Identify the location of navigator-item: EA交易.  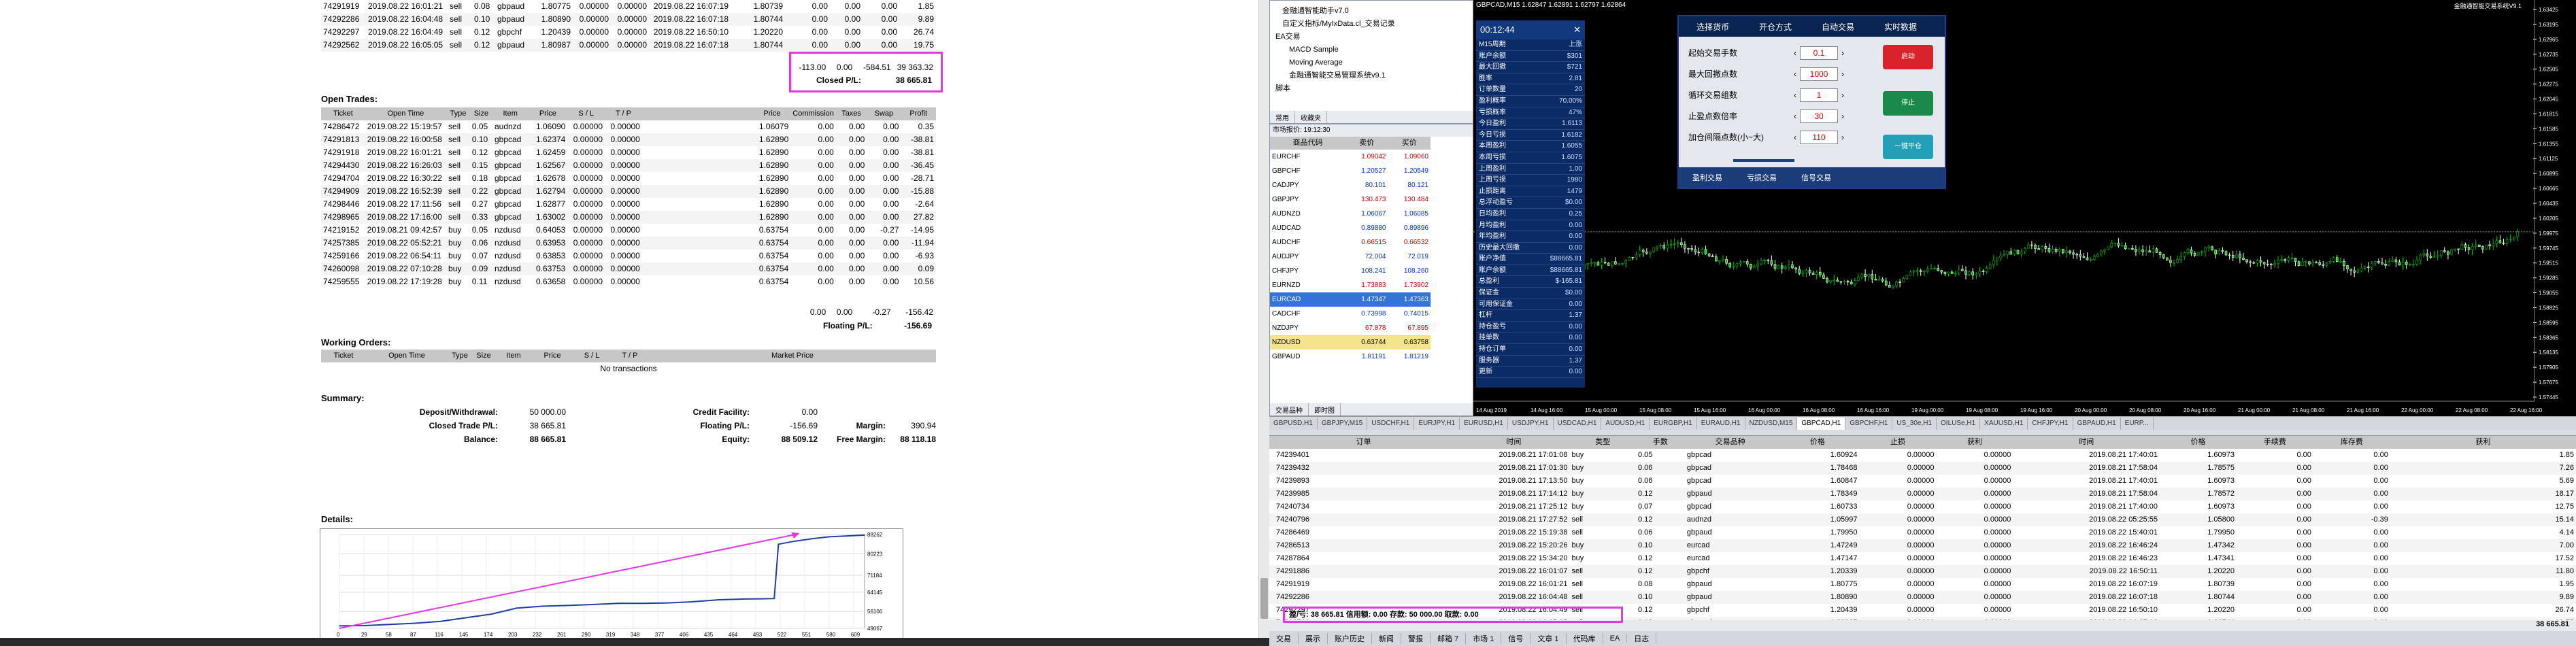
(1374, 37).